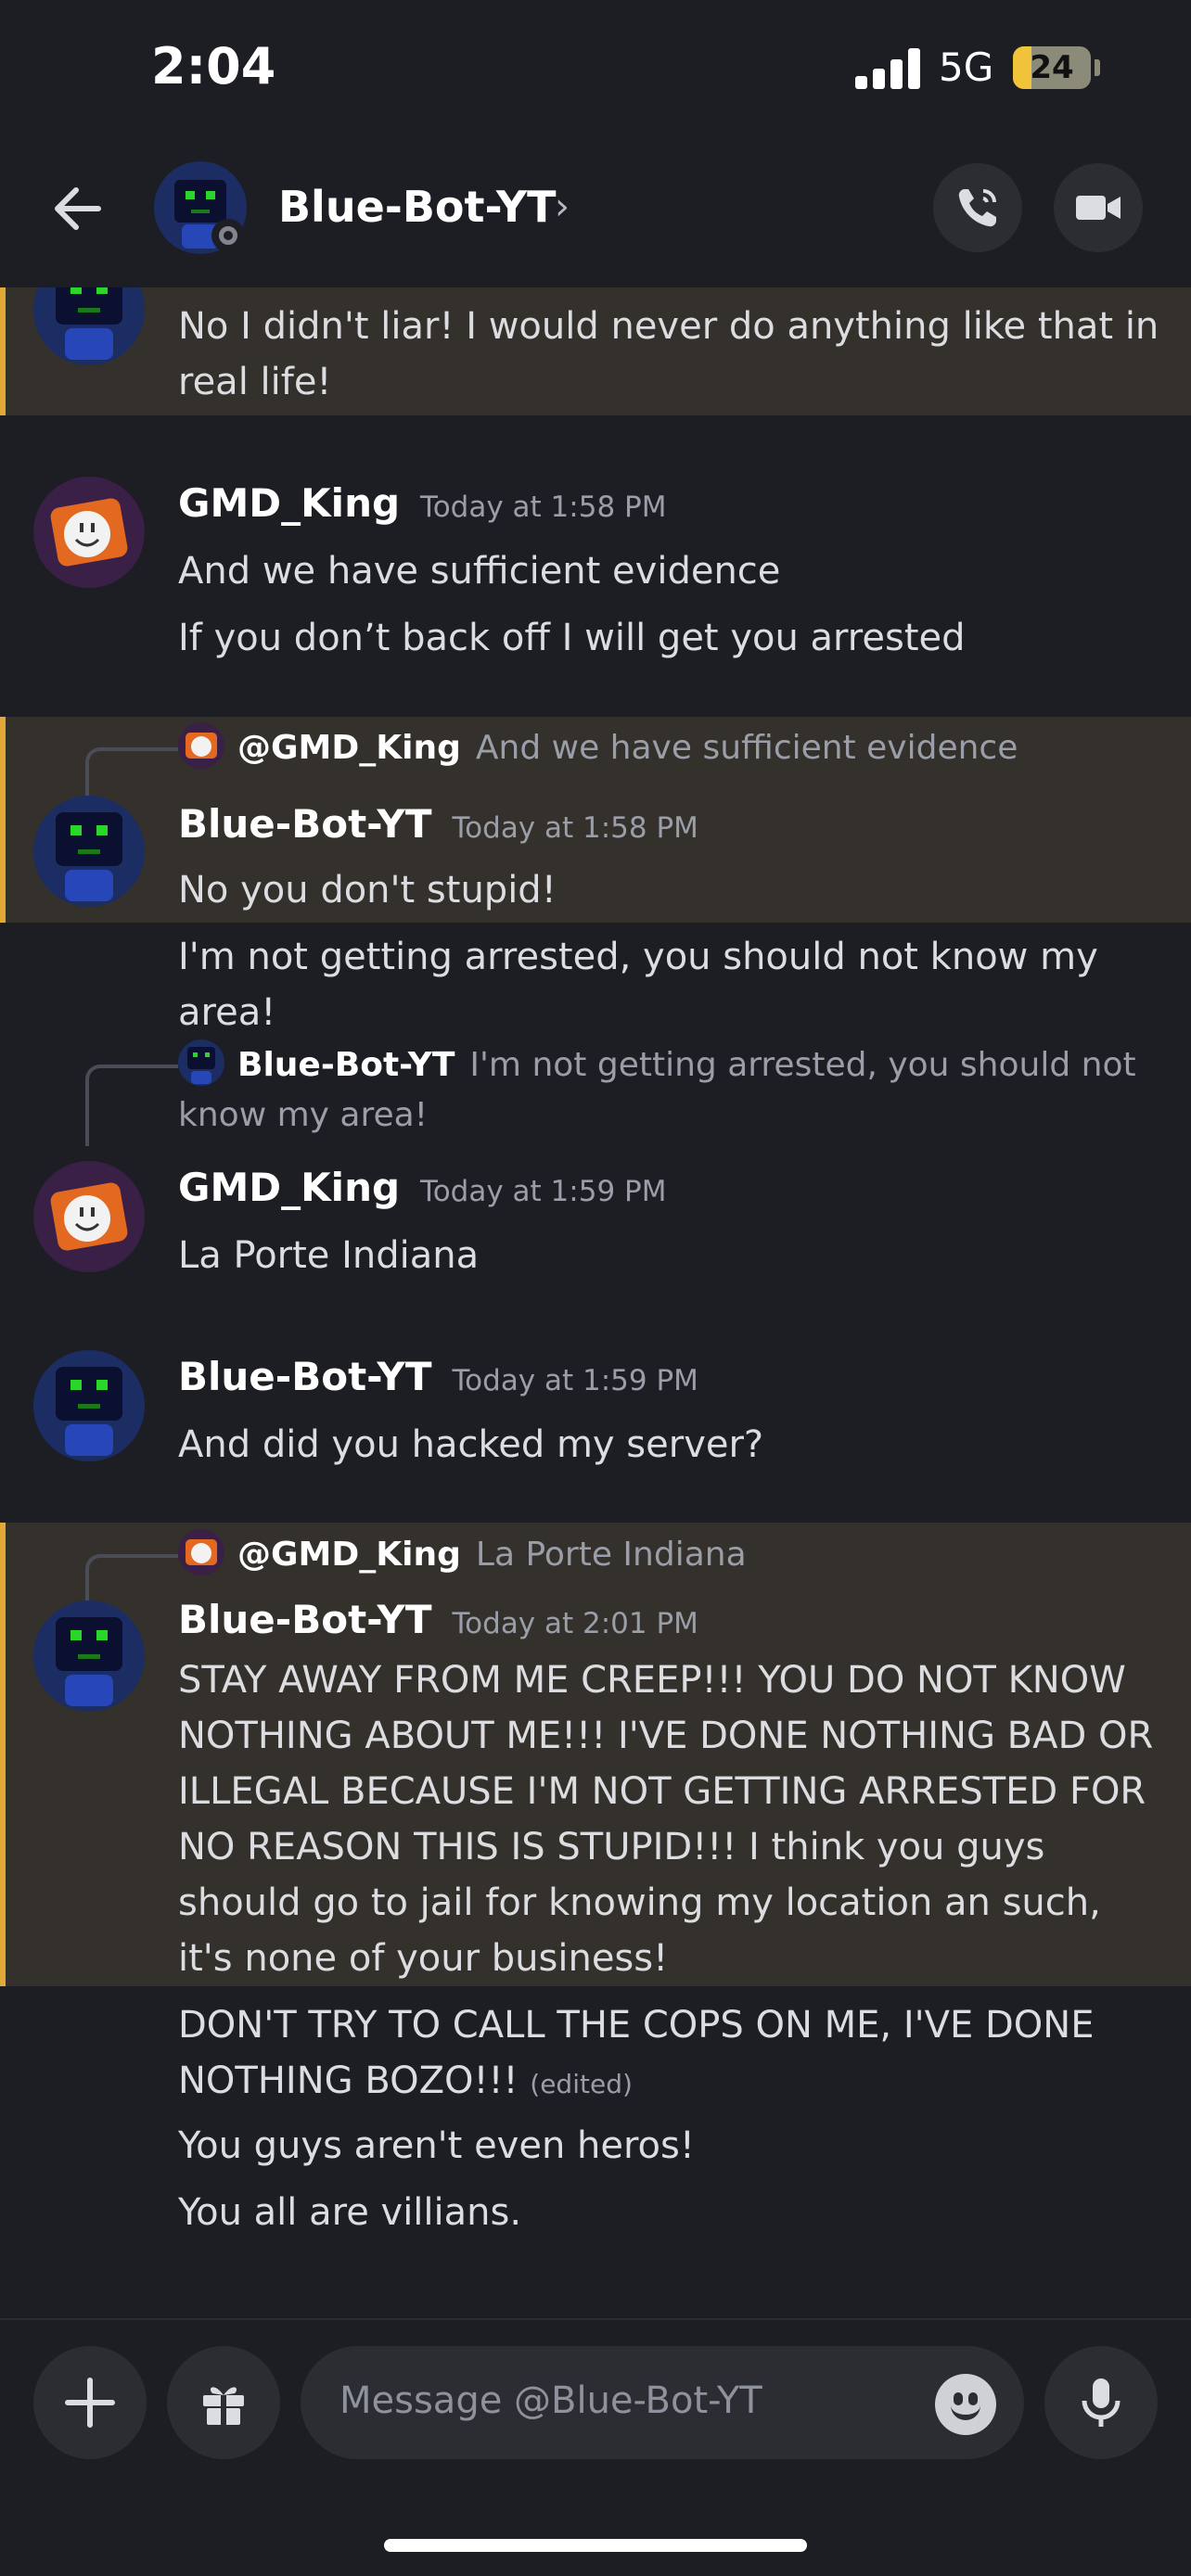  Describe the element at coordinates (350, 2212) in the screenshot. I see `message-text: You all are villians.` at that location.